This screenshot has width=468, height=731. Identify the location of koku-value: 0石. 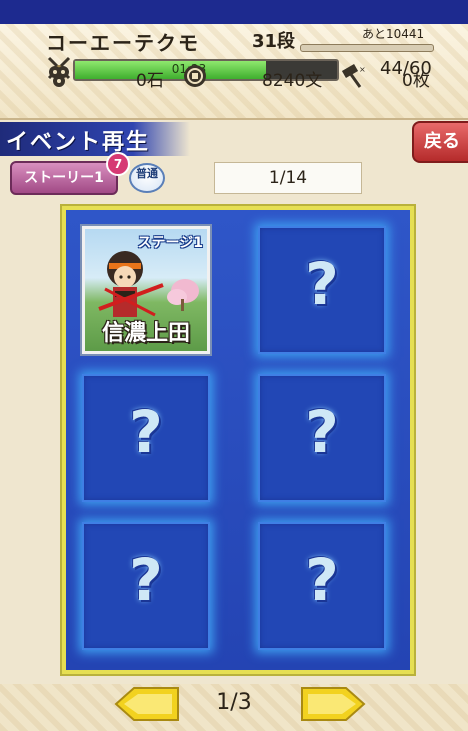
(150, 81).